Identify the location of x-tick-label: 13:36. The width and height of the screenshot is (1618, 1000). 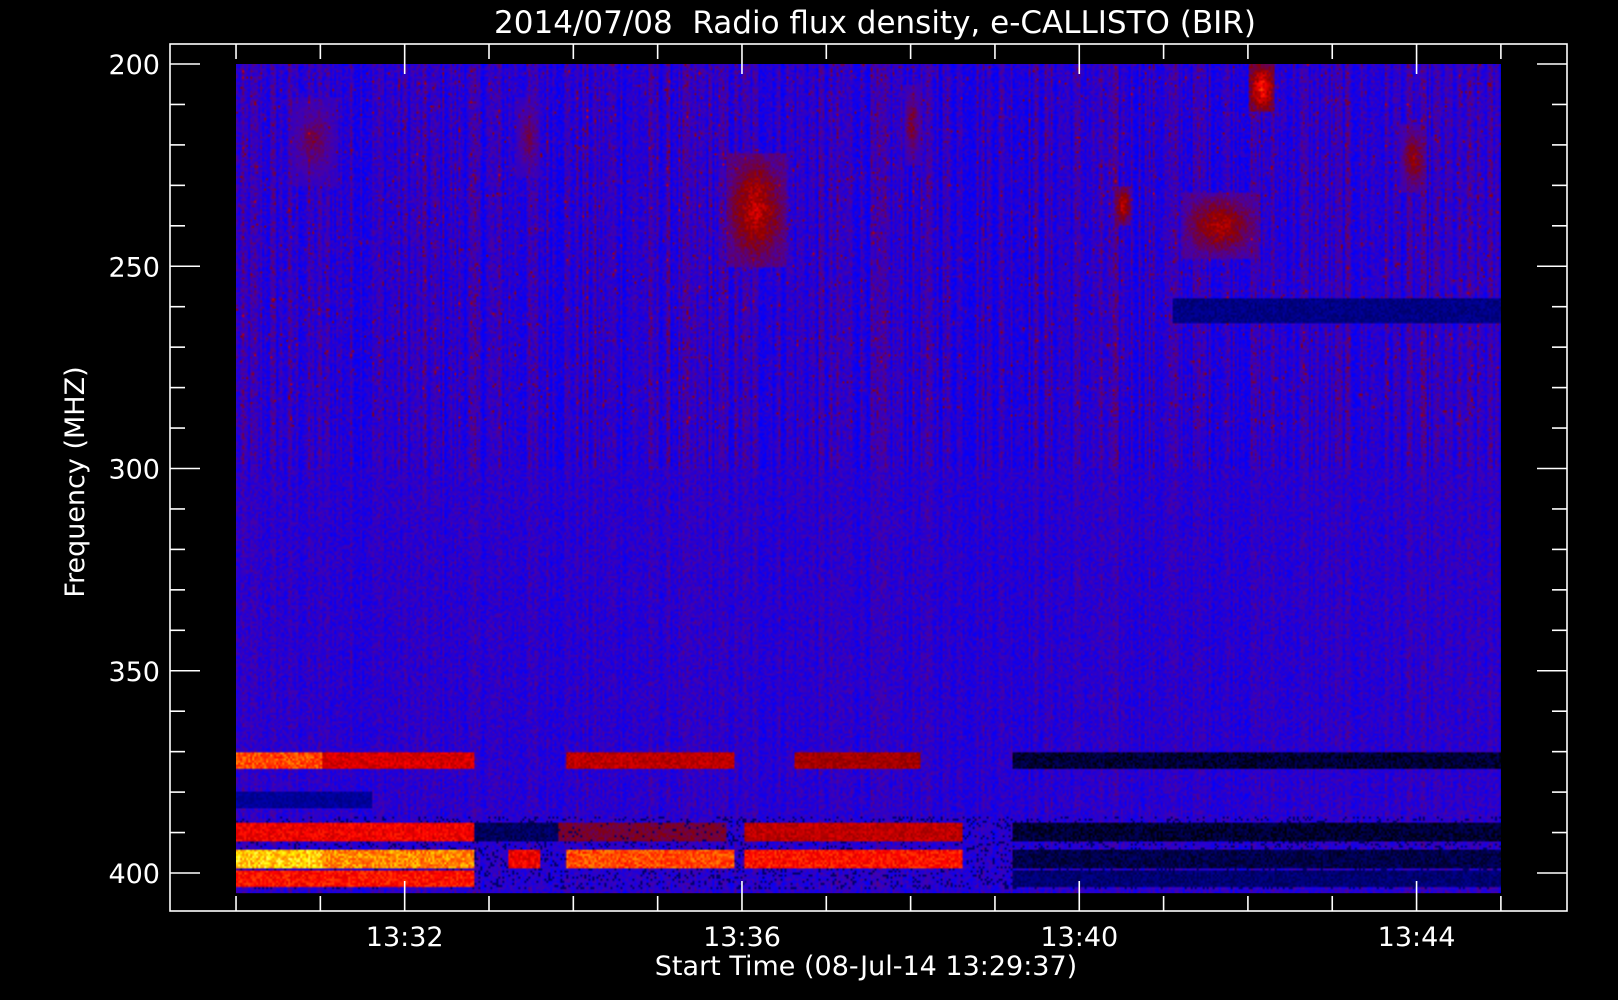
(742, 937).